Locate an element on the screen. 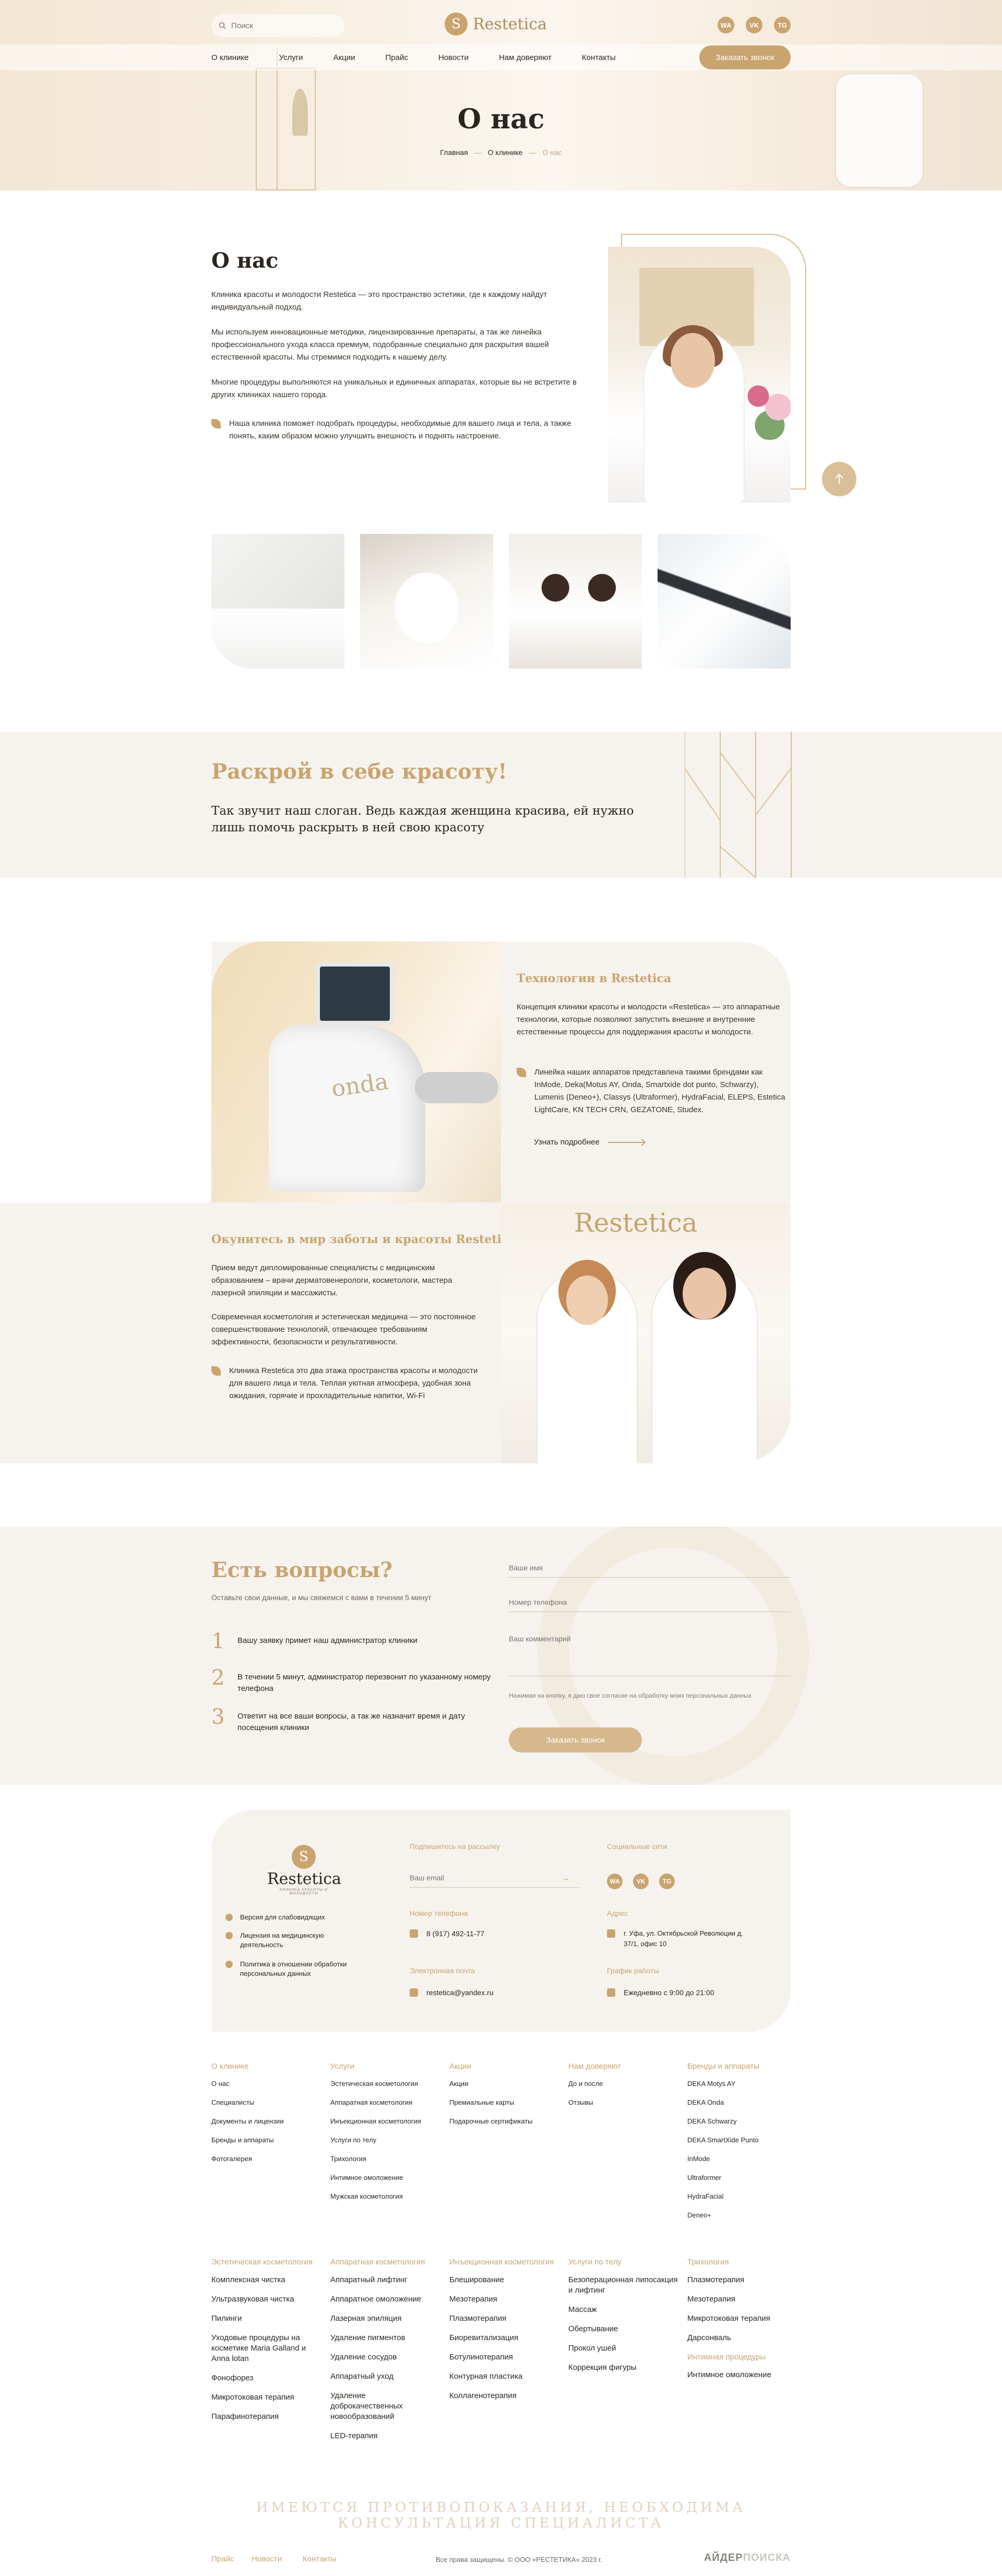 This screenshot has width=1002, height=2576. comment-field is located at coordinates (650, 1655).